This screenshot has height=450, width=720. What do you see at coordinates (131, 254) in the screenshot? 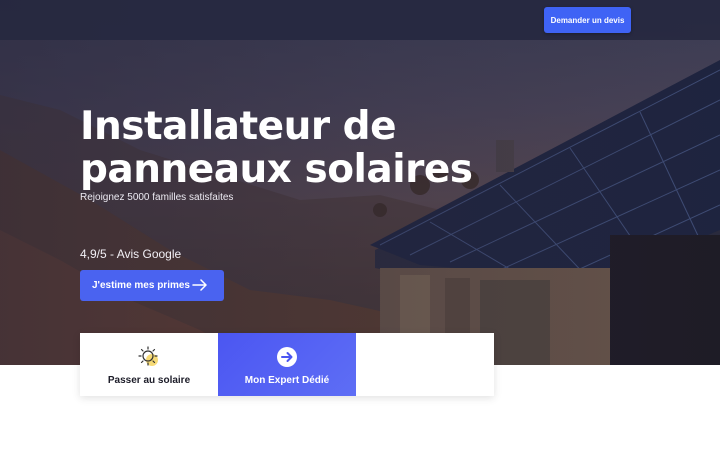
I see `google-rating: 4,9/5 - Avis Google` at bounding box center [131, 254].